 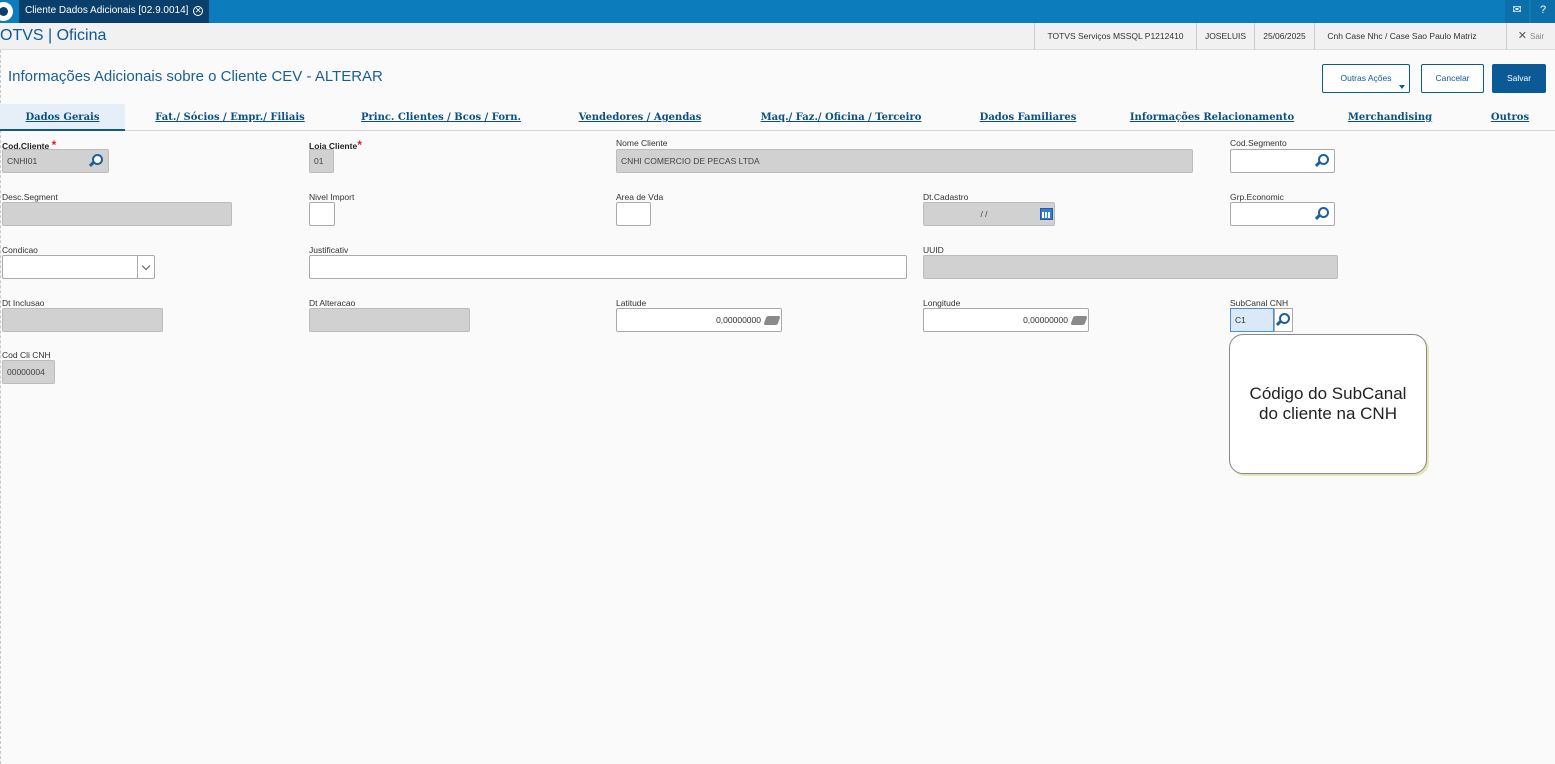 I want to click on subcanal-cnh-label: SubCanal CNH, so click(x=1259, y=303).